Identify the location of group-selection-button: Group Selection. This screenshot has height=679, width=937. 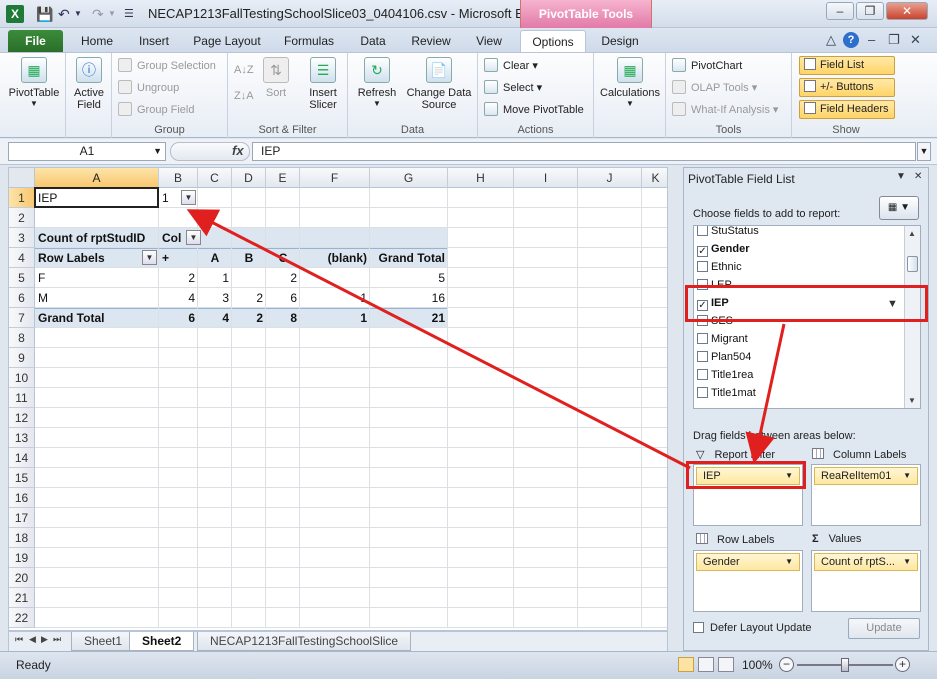
(167, 66).